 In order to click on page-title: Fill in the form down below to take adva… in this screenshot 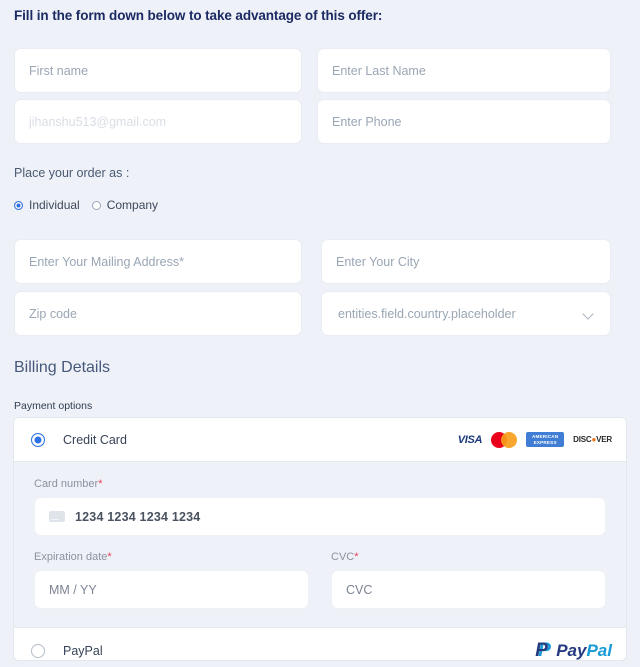, I will do `click(198, 15)`.